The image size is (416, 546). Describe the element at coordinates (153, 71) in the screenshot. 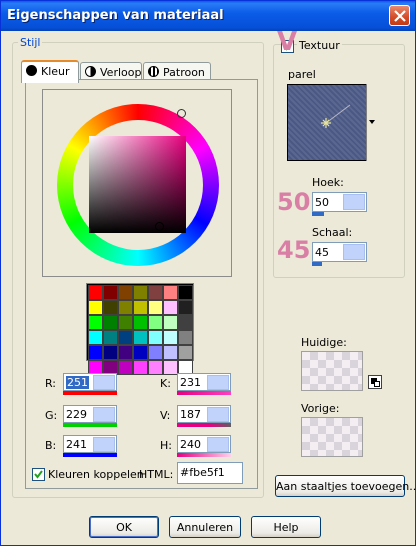

I see `pattern-icon` at that location.